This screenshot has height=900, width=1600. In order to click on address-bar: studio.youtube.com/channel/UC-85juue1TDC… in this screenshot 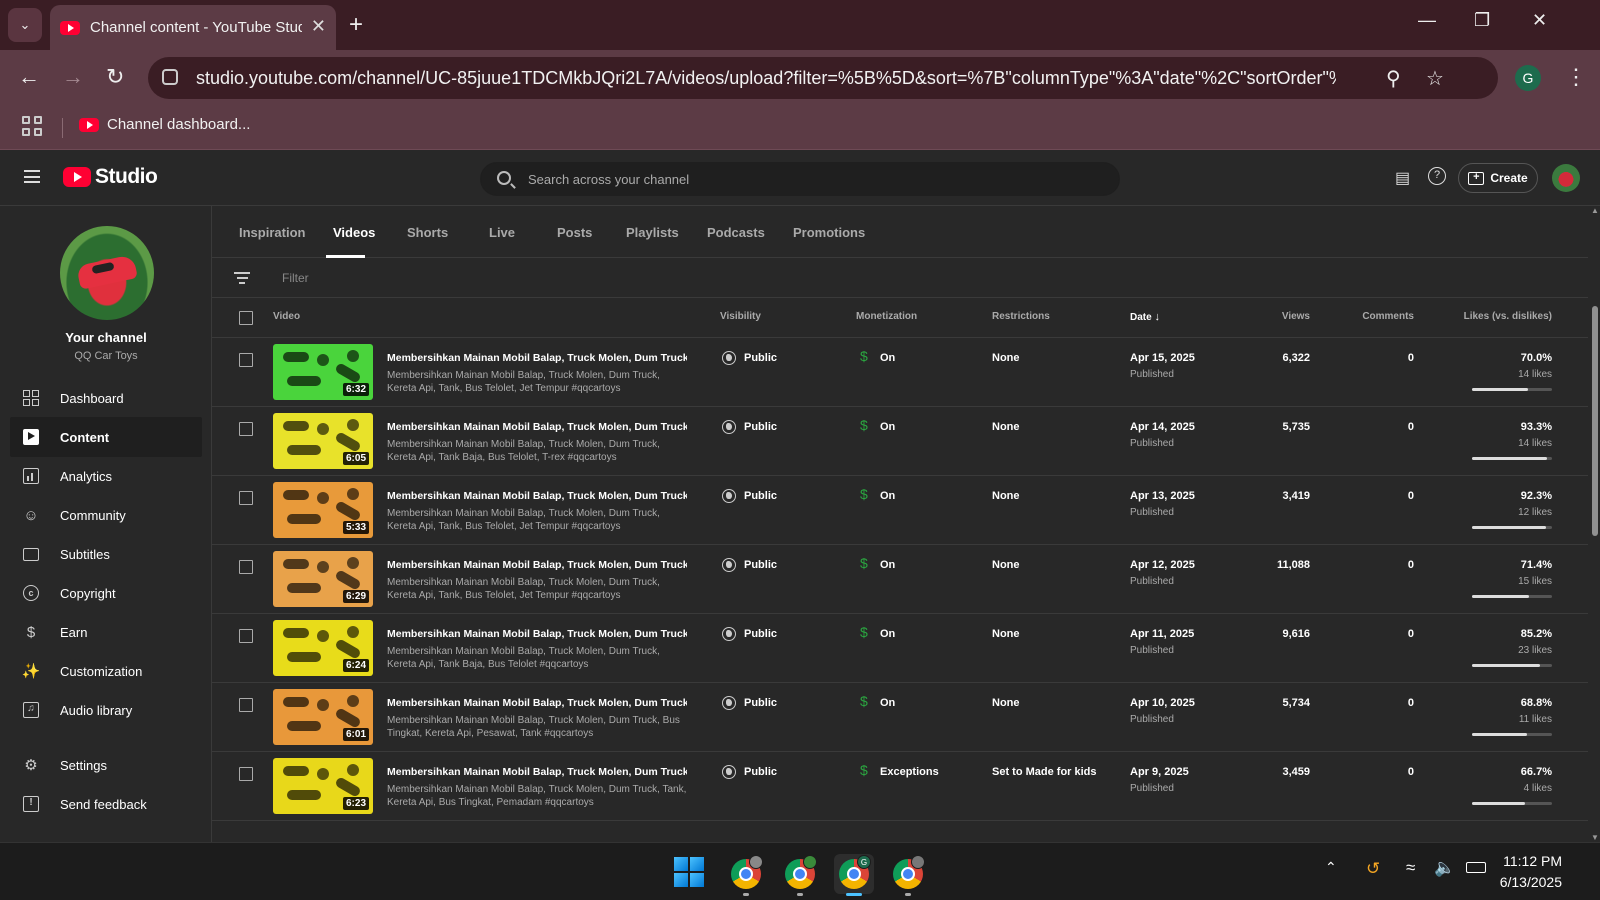, I will do `click(823, 78)`.